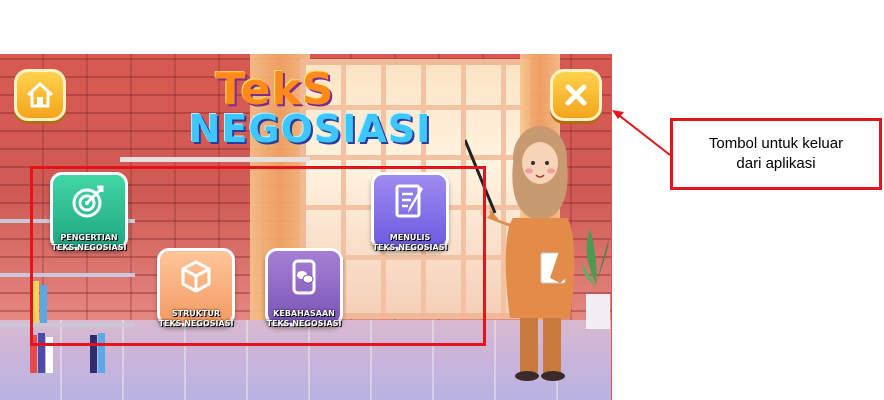 The image size is (884, 400). What do you see at coordinates (776, 154) in the screenshot?
I see `annotation-callout: Tombol untuk keluar dari aplikasi` at bounding box center [776, 154].